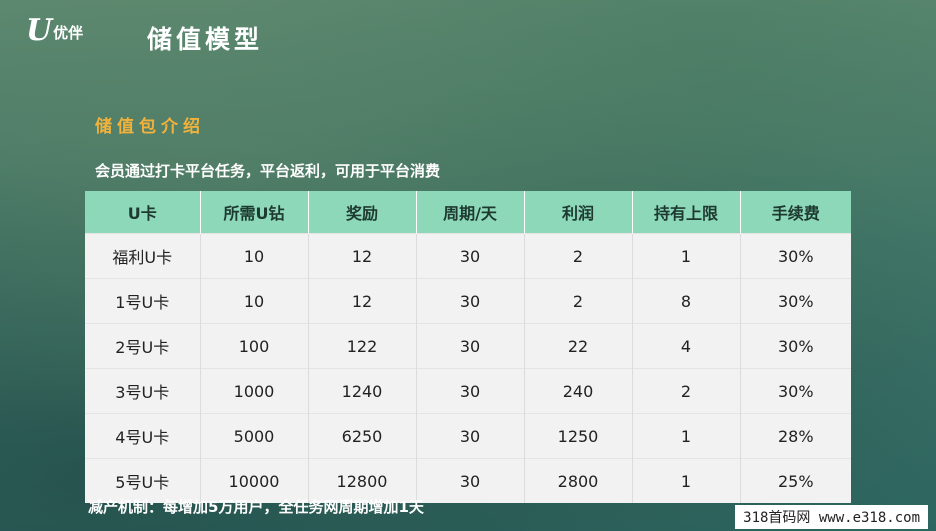 The height and width of the screenshot is (531, 936). Describe the element at coordinates (362, 391) in the screenshot. I see `table-cell: 1240` at that location.